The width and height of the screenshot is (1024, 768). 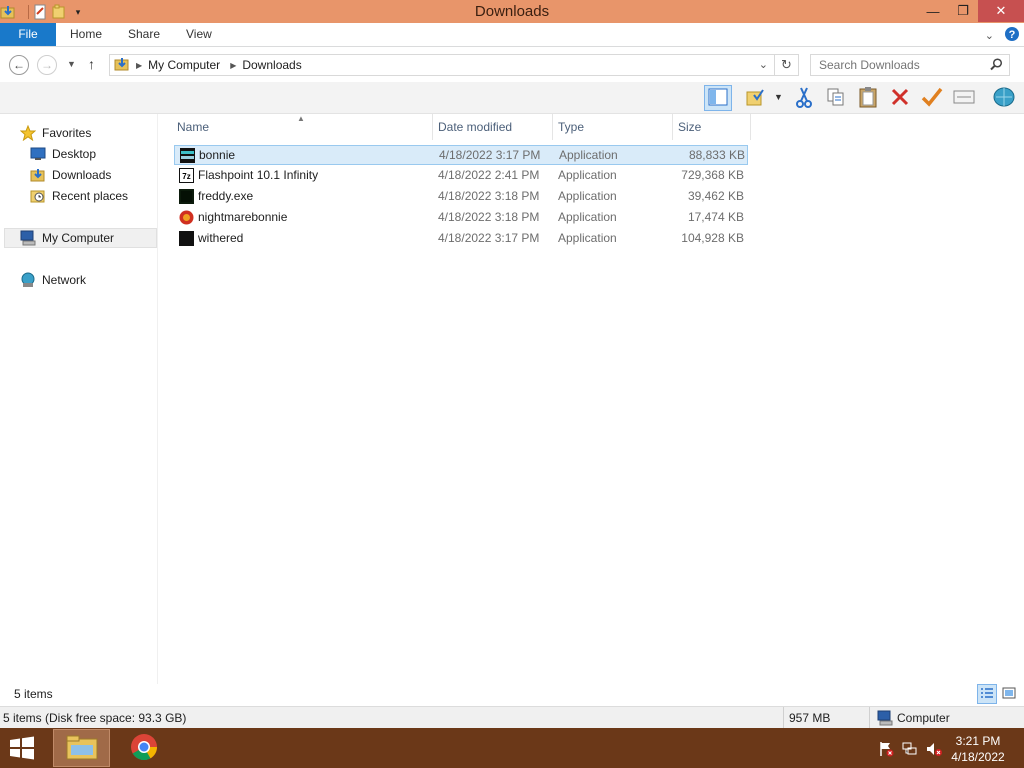 What do you see at coordinates (978, 749) in the screenshot?
I see `clock: 3:21 PM 4/18/2022` at bounding box center [978, 749].